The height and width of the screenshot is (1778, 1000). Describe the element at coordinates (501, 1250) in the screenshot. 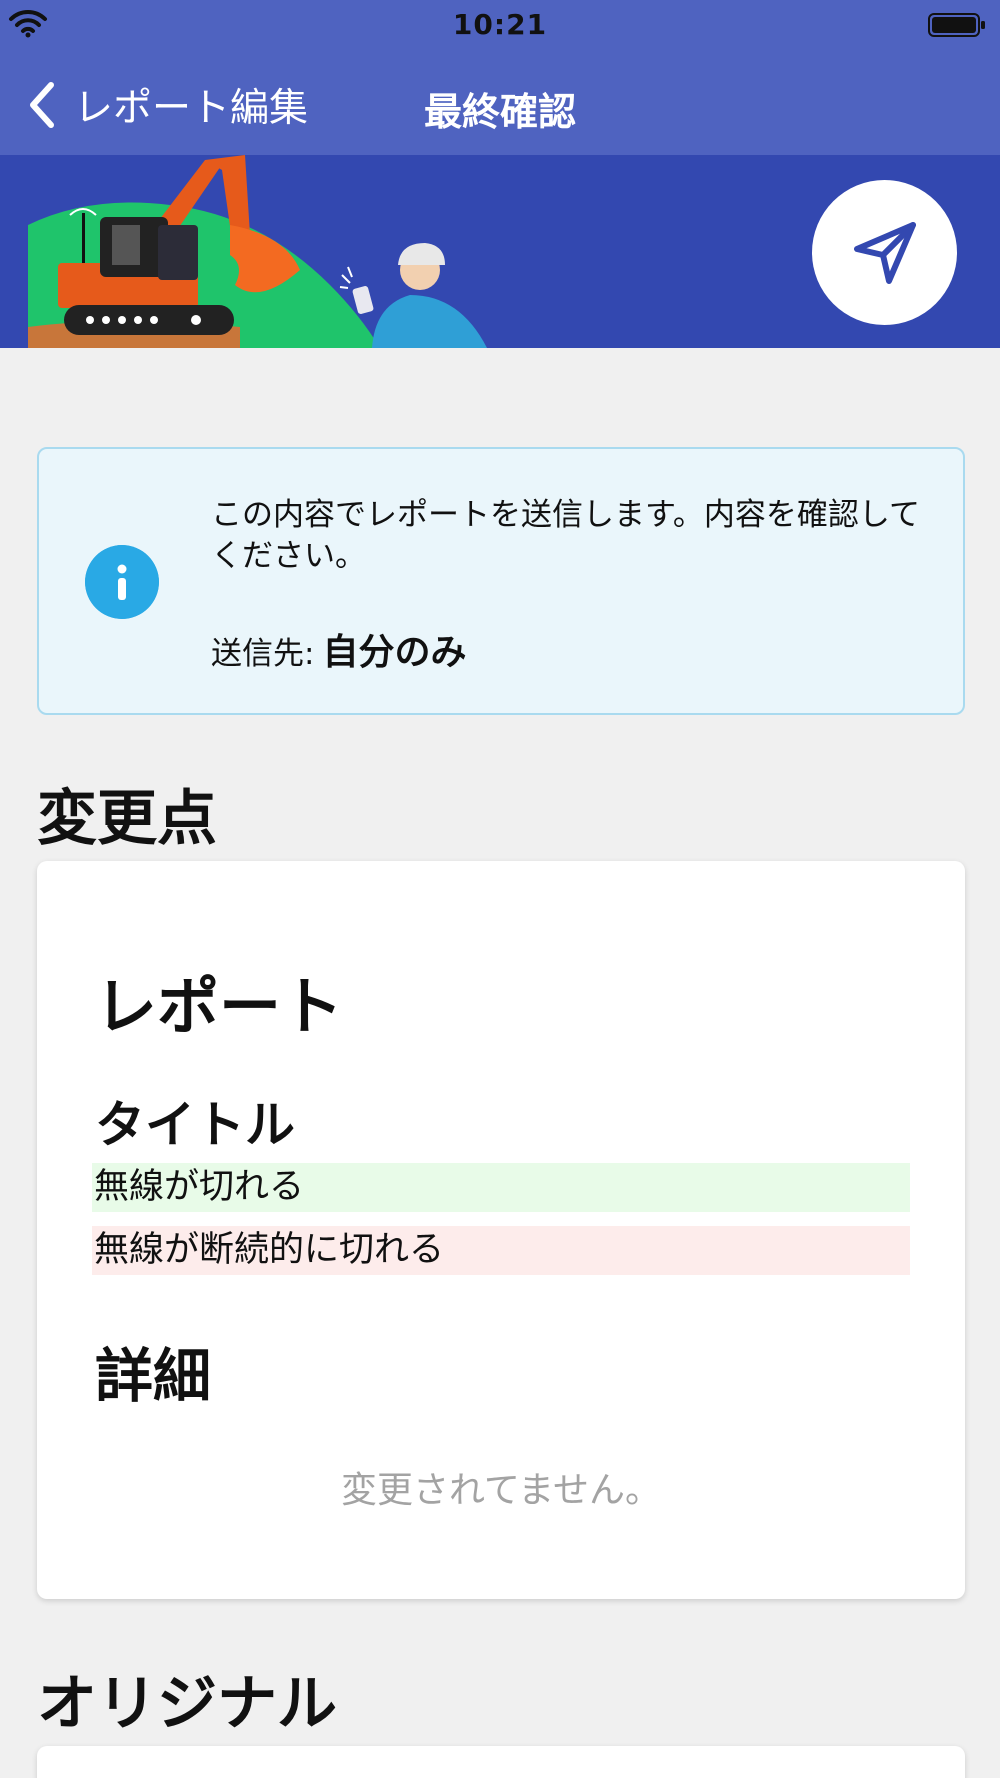

I see `title-diff-removed: 無線が断続的に切れる` at that location.